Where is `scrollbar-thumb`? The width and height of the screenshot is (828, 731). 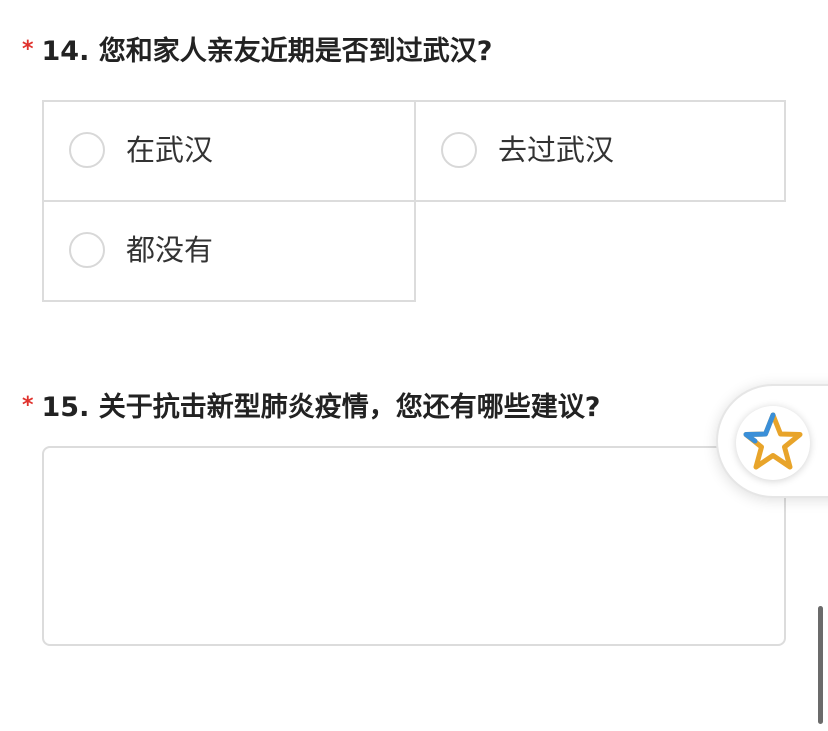 scrollbar-thumb is located at coordinates (820, 665).